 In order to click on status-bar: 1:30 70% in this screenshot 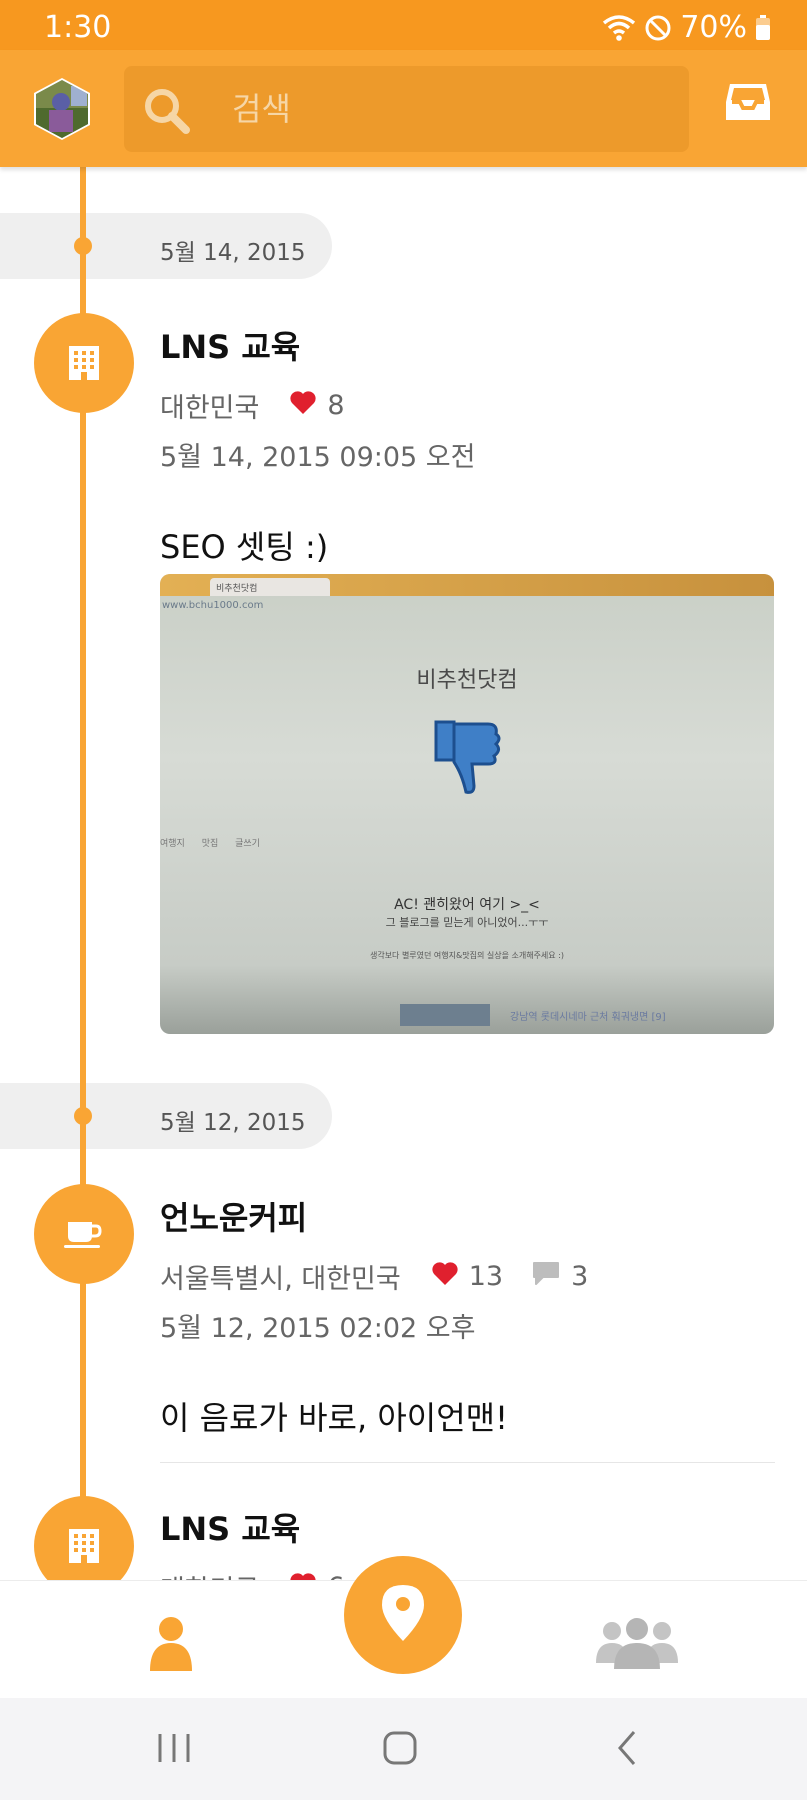, I will do `click(403, 25)`.